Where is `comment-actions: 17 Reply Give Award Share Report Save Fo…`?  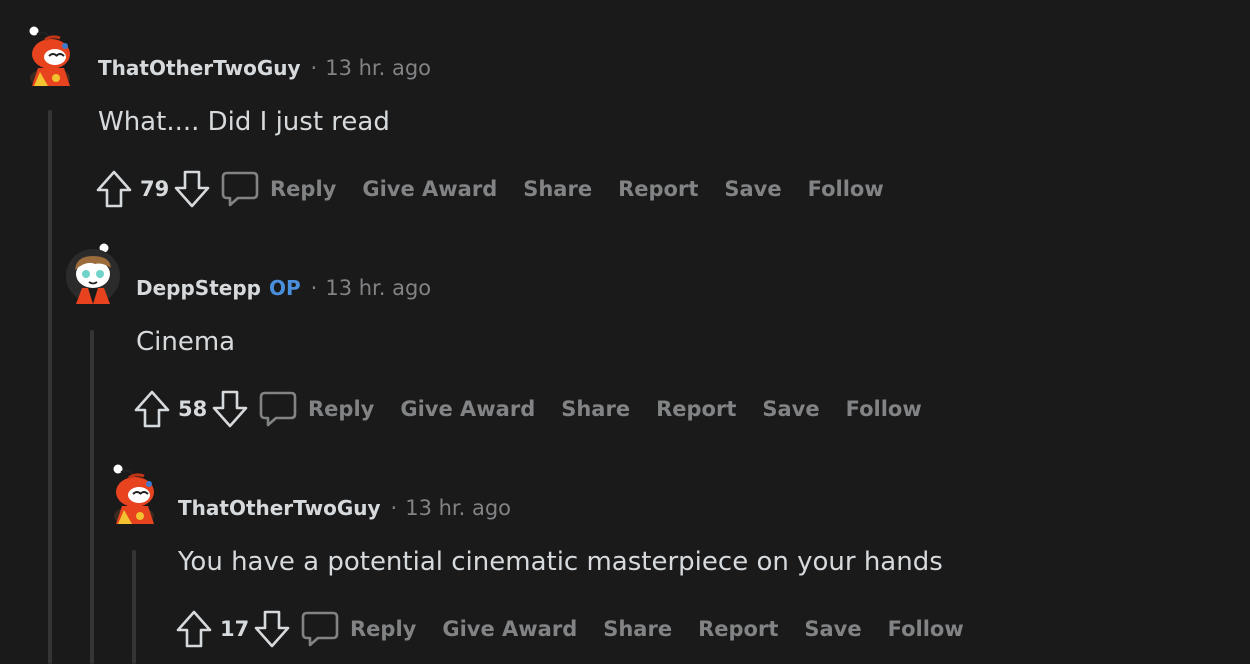 comment-actions: 17 Reply Give Award Share Report Save Fo… is located at coordinates (582, 629).